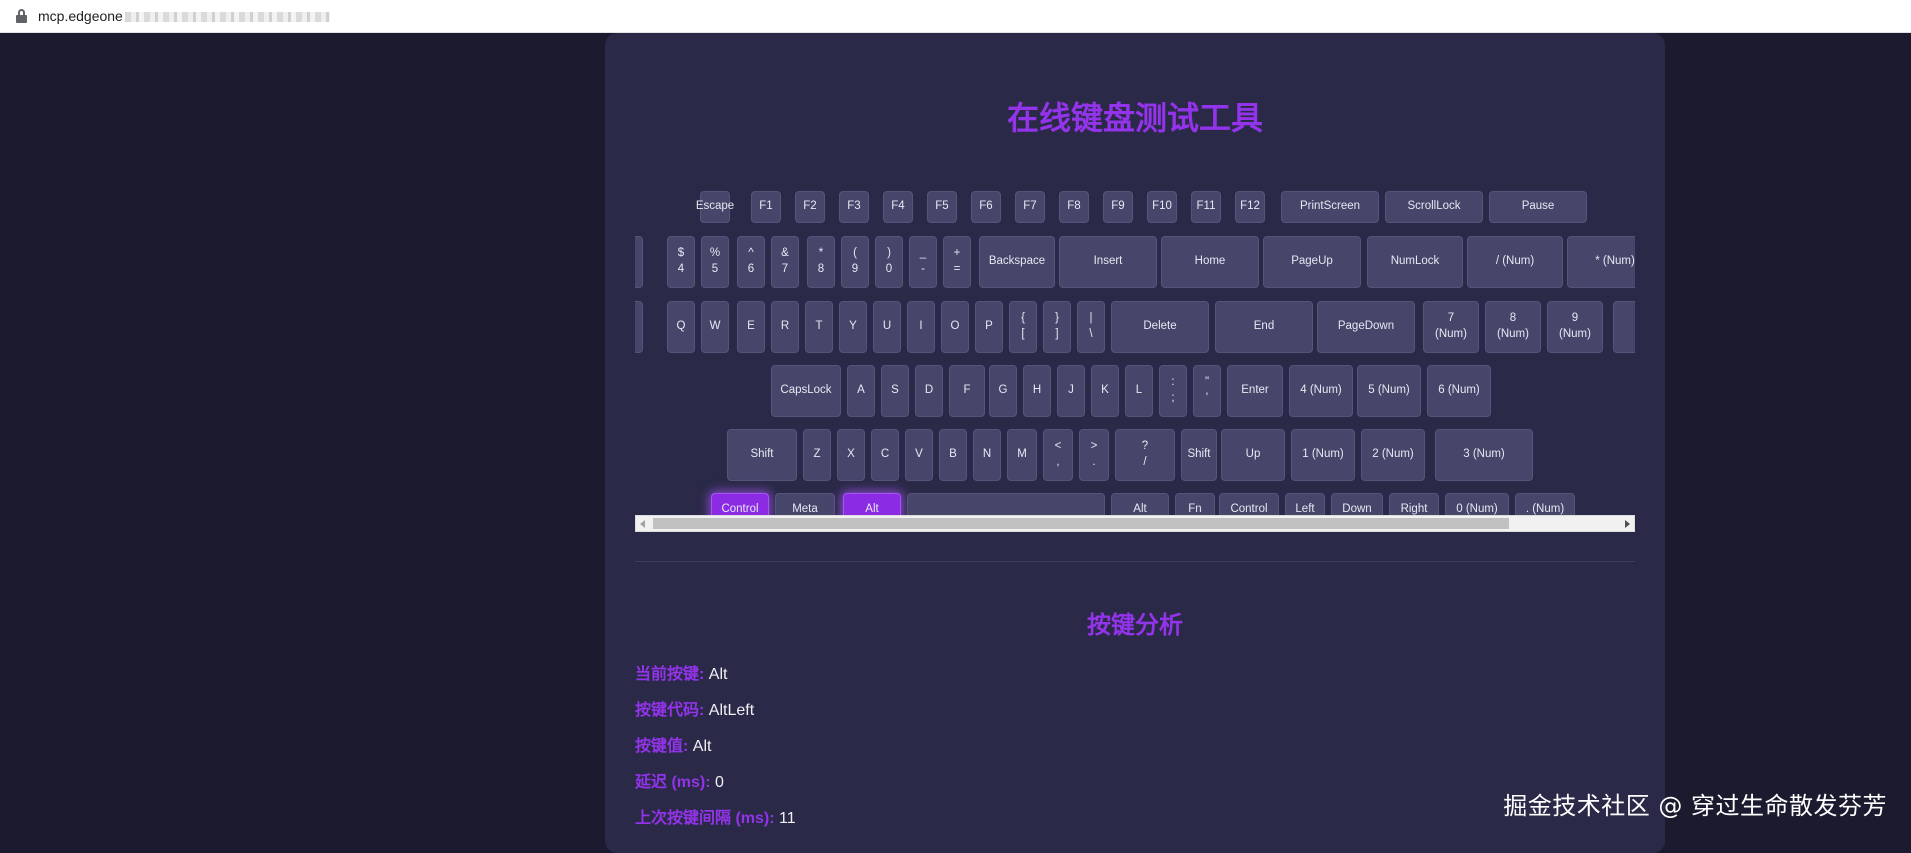 This screenshot has height=853, width=1911. What do you see at coordinates (919, 455) in the screenshot?
I see `key-v: V` at bounding box center [919, 455].